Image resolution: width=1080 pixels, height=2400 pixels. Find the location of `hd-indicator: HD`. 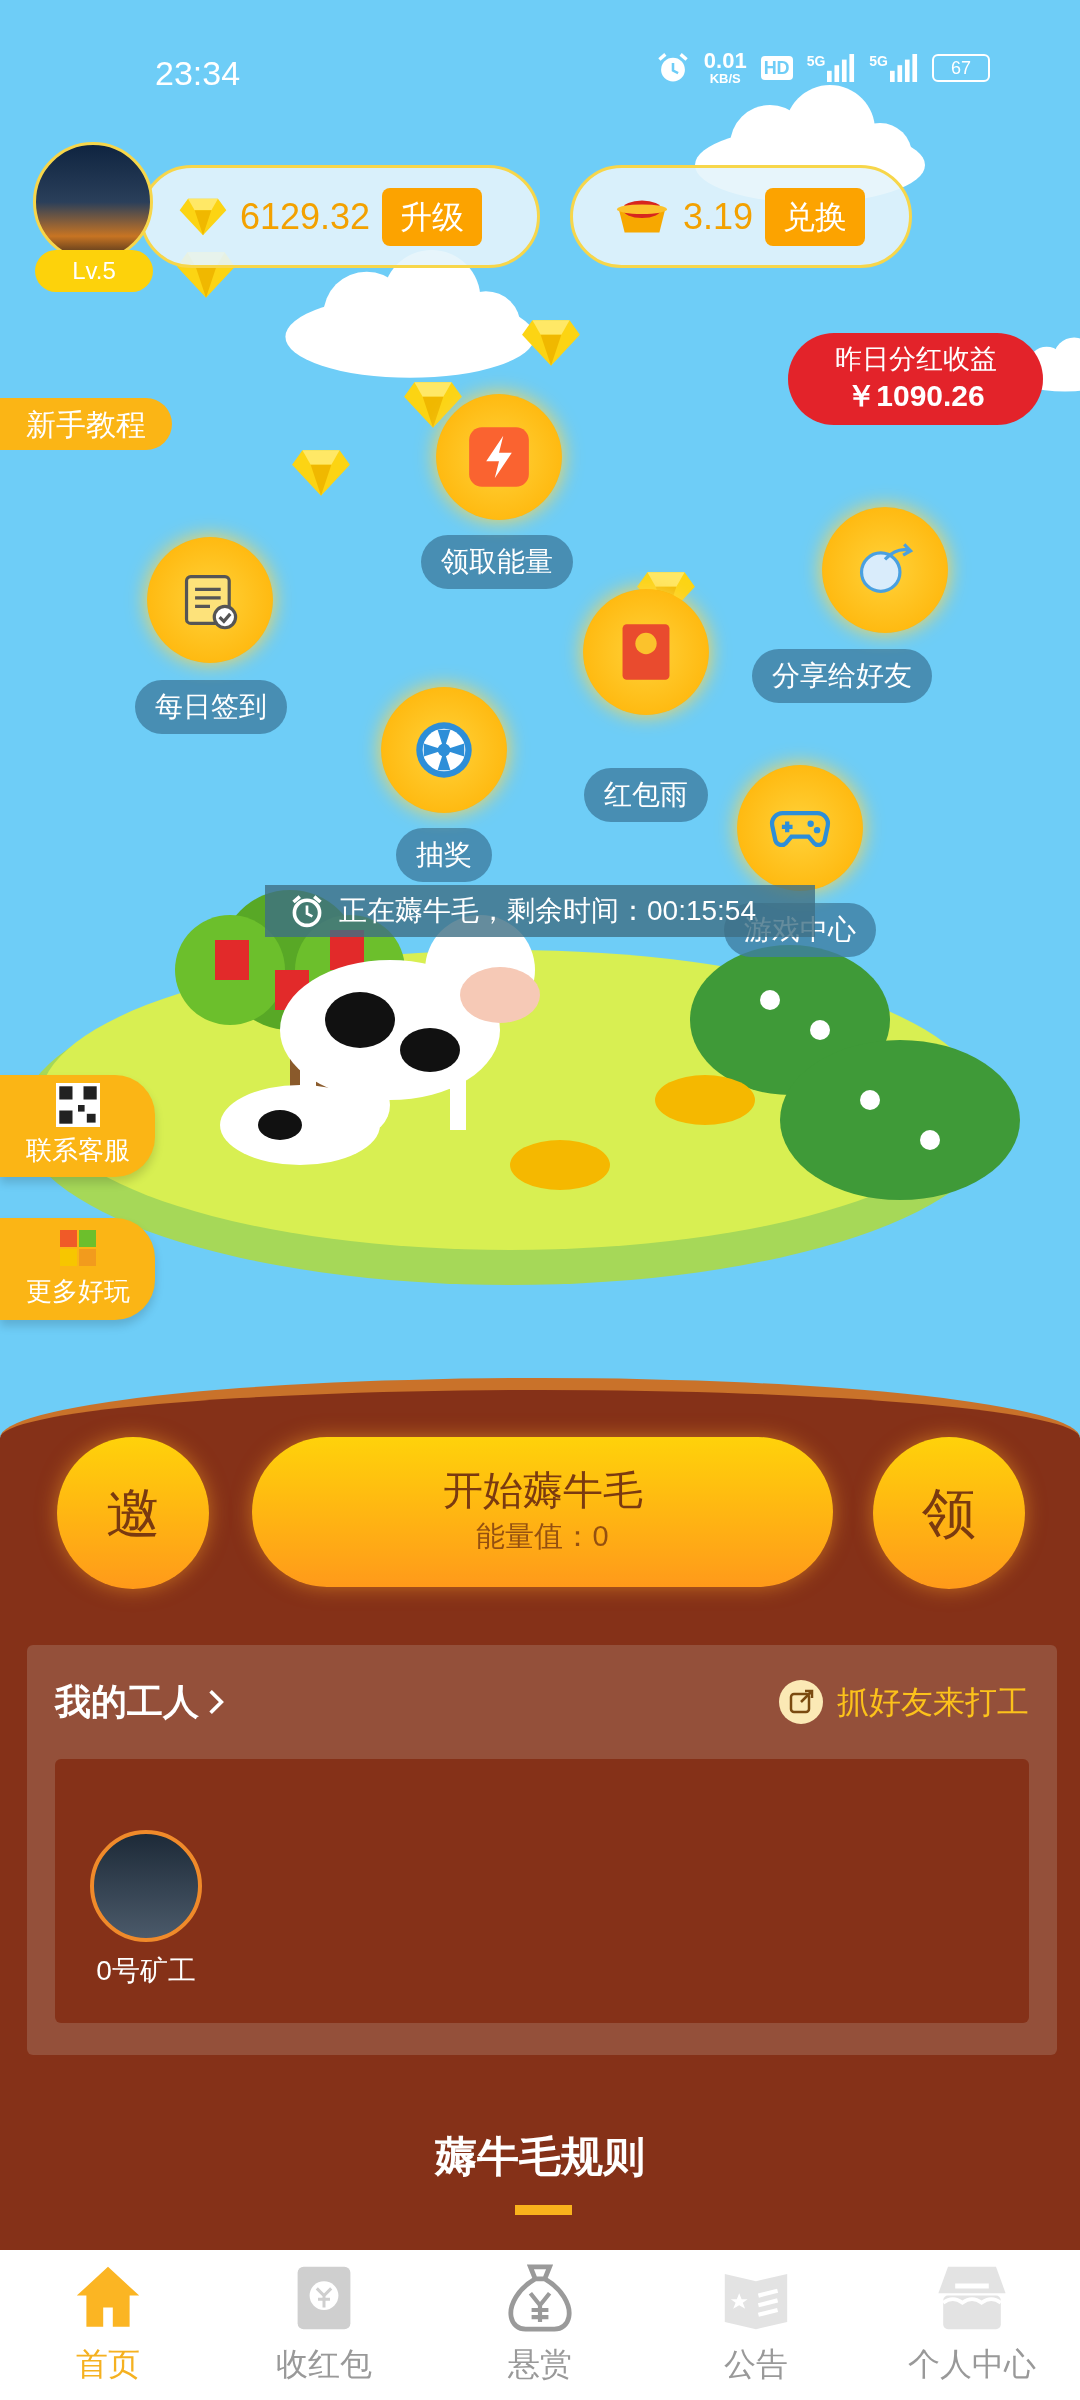

hd-indicator: HD is located at coordinates (776, 67).